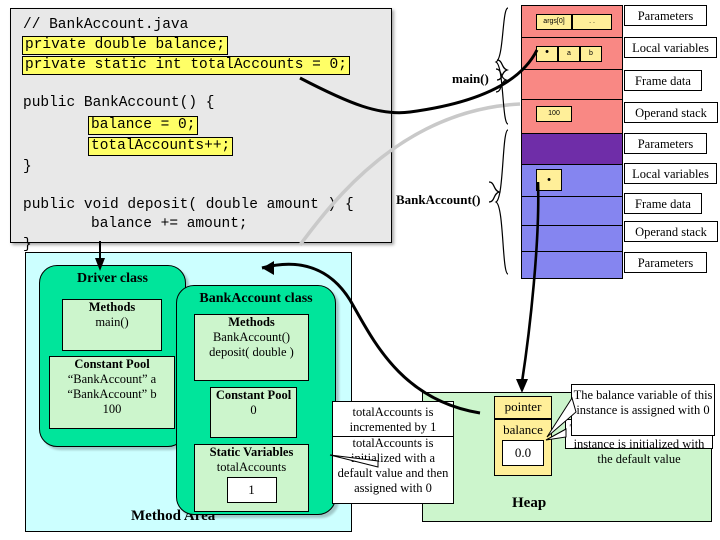  What do you see at coordinates (572, 85) in the screenshot?
I see `stack-row-main-framedata` at bounding box center [572, 85].